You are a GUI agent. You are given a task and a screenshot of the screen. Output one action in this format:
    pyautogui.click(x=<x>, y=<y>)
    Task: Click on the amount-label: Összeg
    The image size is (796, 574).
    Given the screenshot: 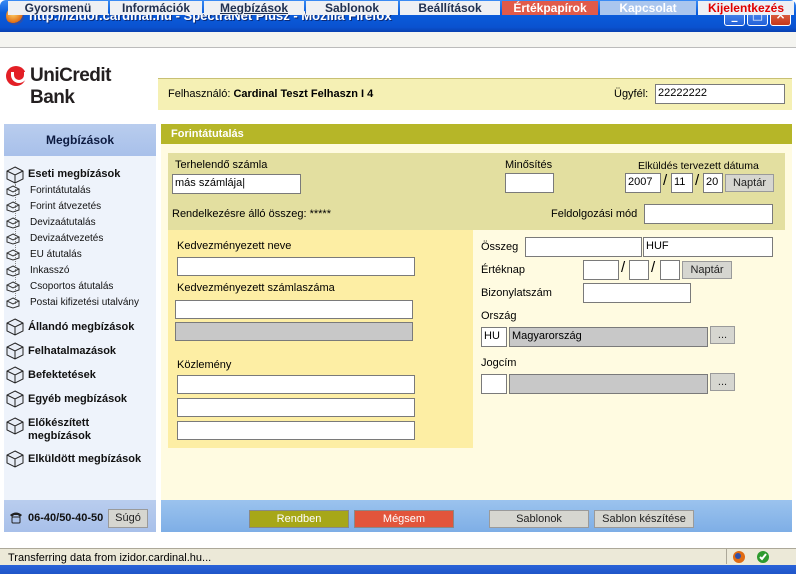 What is the action you would take?
    pyautogui.click(x=500, y=247)
    